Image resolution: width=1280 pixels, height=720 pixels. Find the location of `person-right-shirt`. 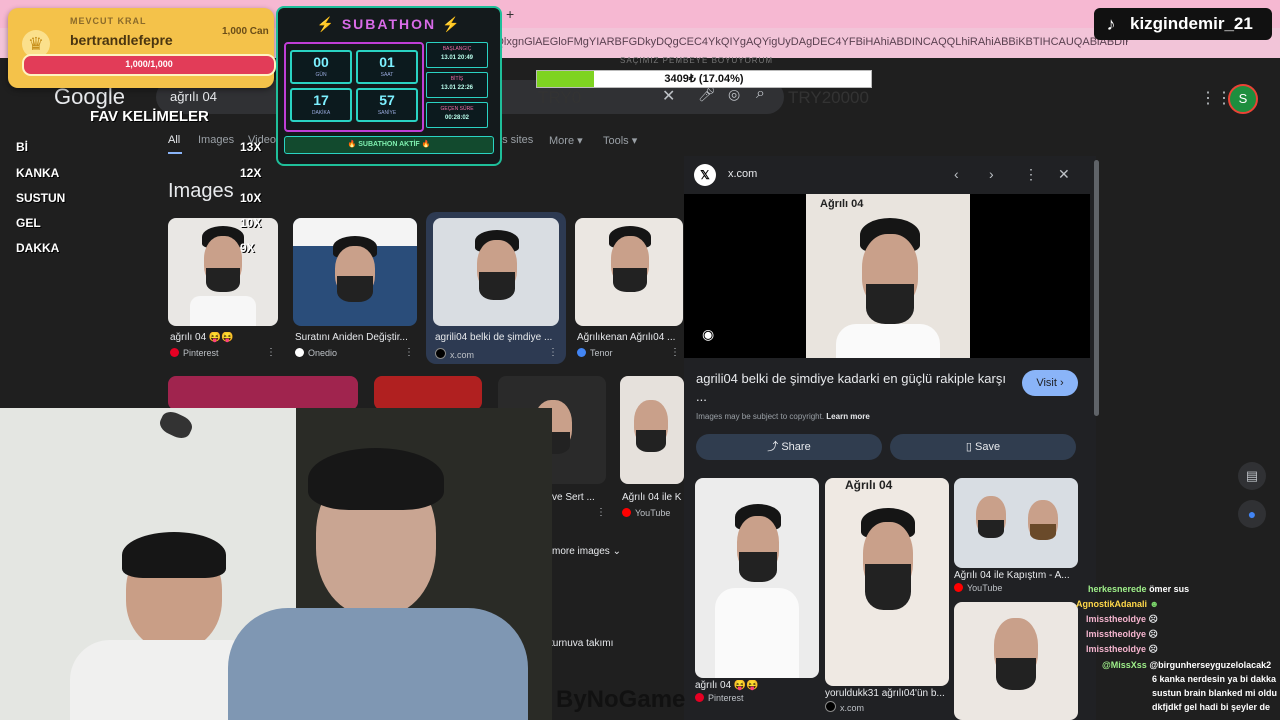

person-right-shirt is located at coordinates (378, 664).